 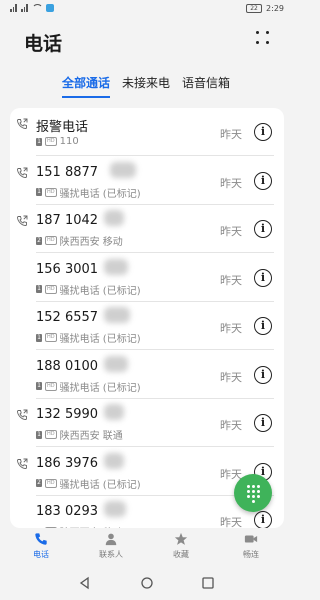 I want to click on call-number: 186 3976, so click(x=67, y=463).